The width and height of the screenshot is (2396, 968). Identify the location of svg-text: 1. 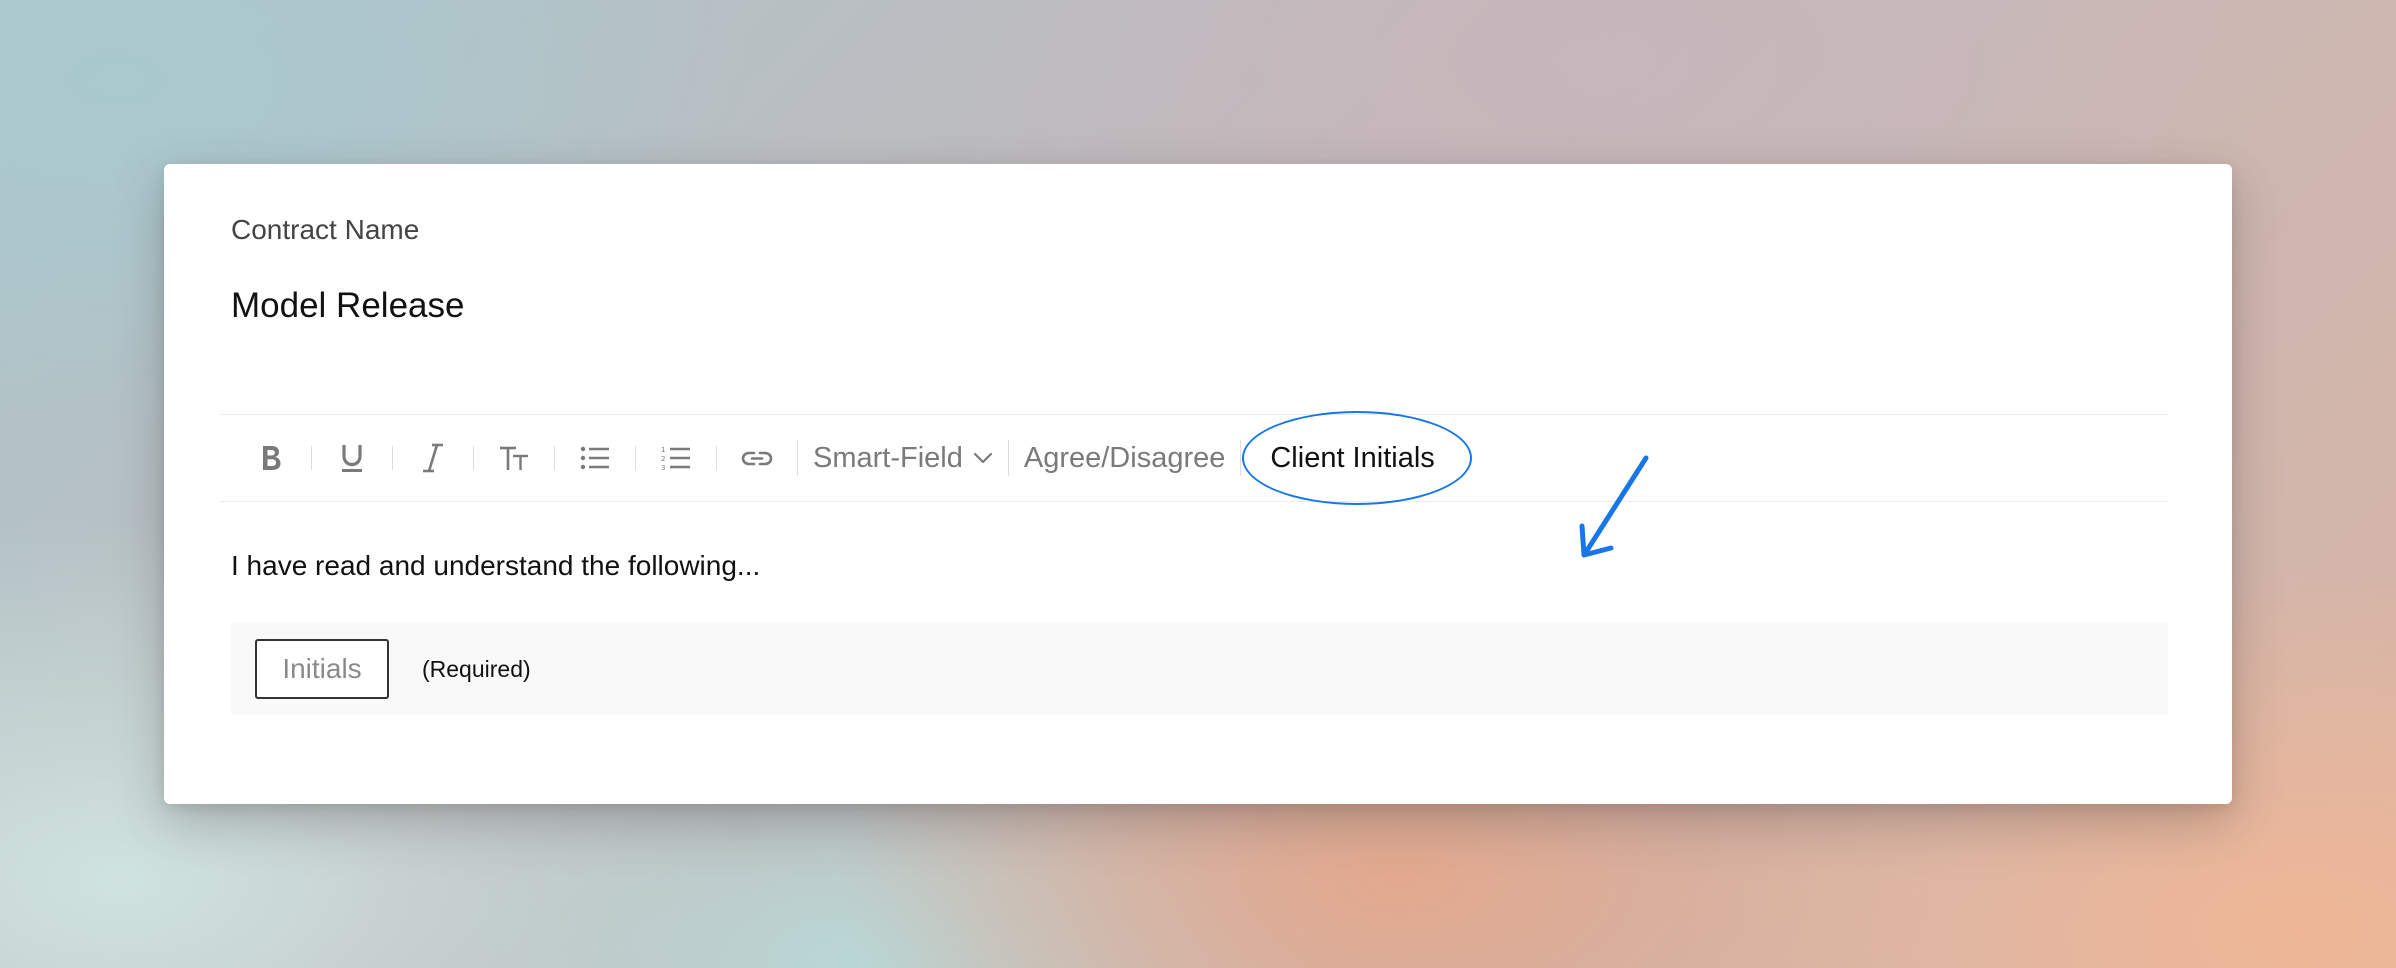
(663, 450).